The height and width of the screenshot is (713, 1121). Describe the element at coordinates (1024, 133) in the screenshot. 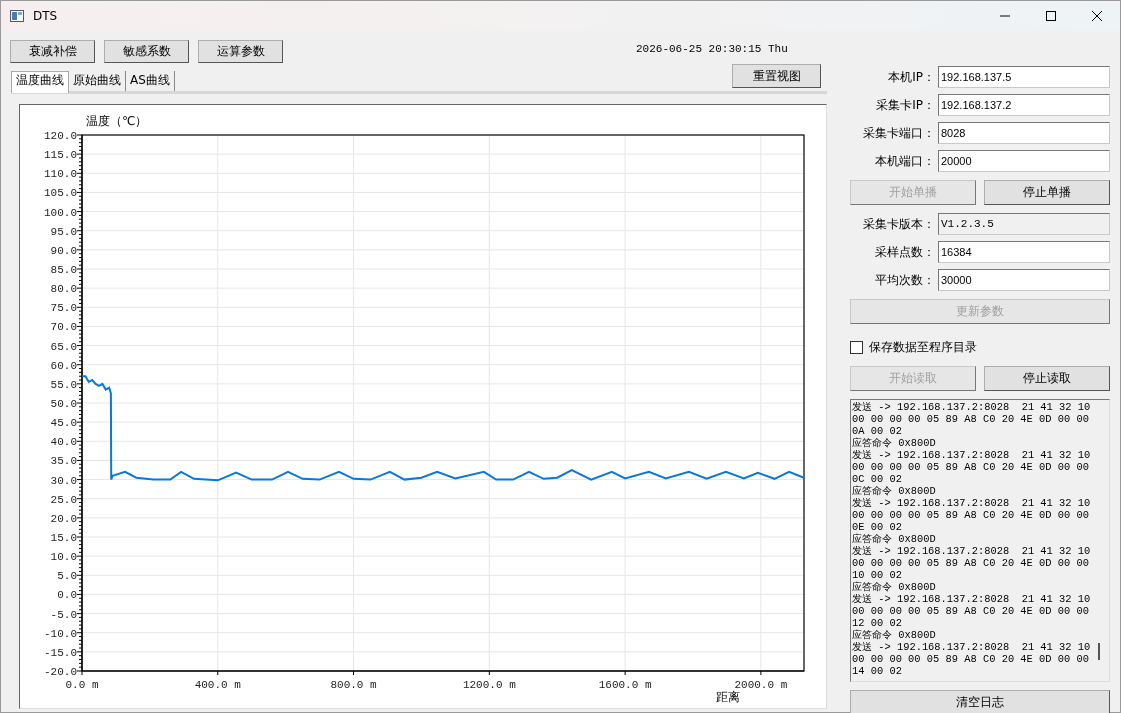

I see `input-field: 8028` at that location.